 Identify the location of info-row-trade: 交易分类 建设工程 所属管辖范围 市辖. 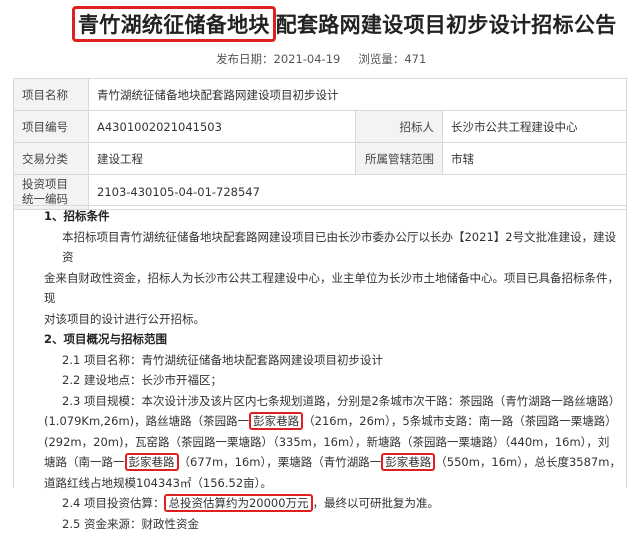
(320, 159).